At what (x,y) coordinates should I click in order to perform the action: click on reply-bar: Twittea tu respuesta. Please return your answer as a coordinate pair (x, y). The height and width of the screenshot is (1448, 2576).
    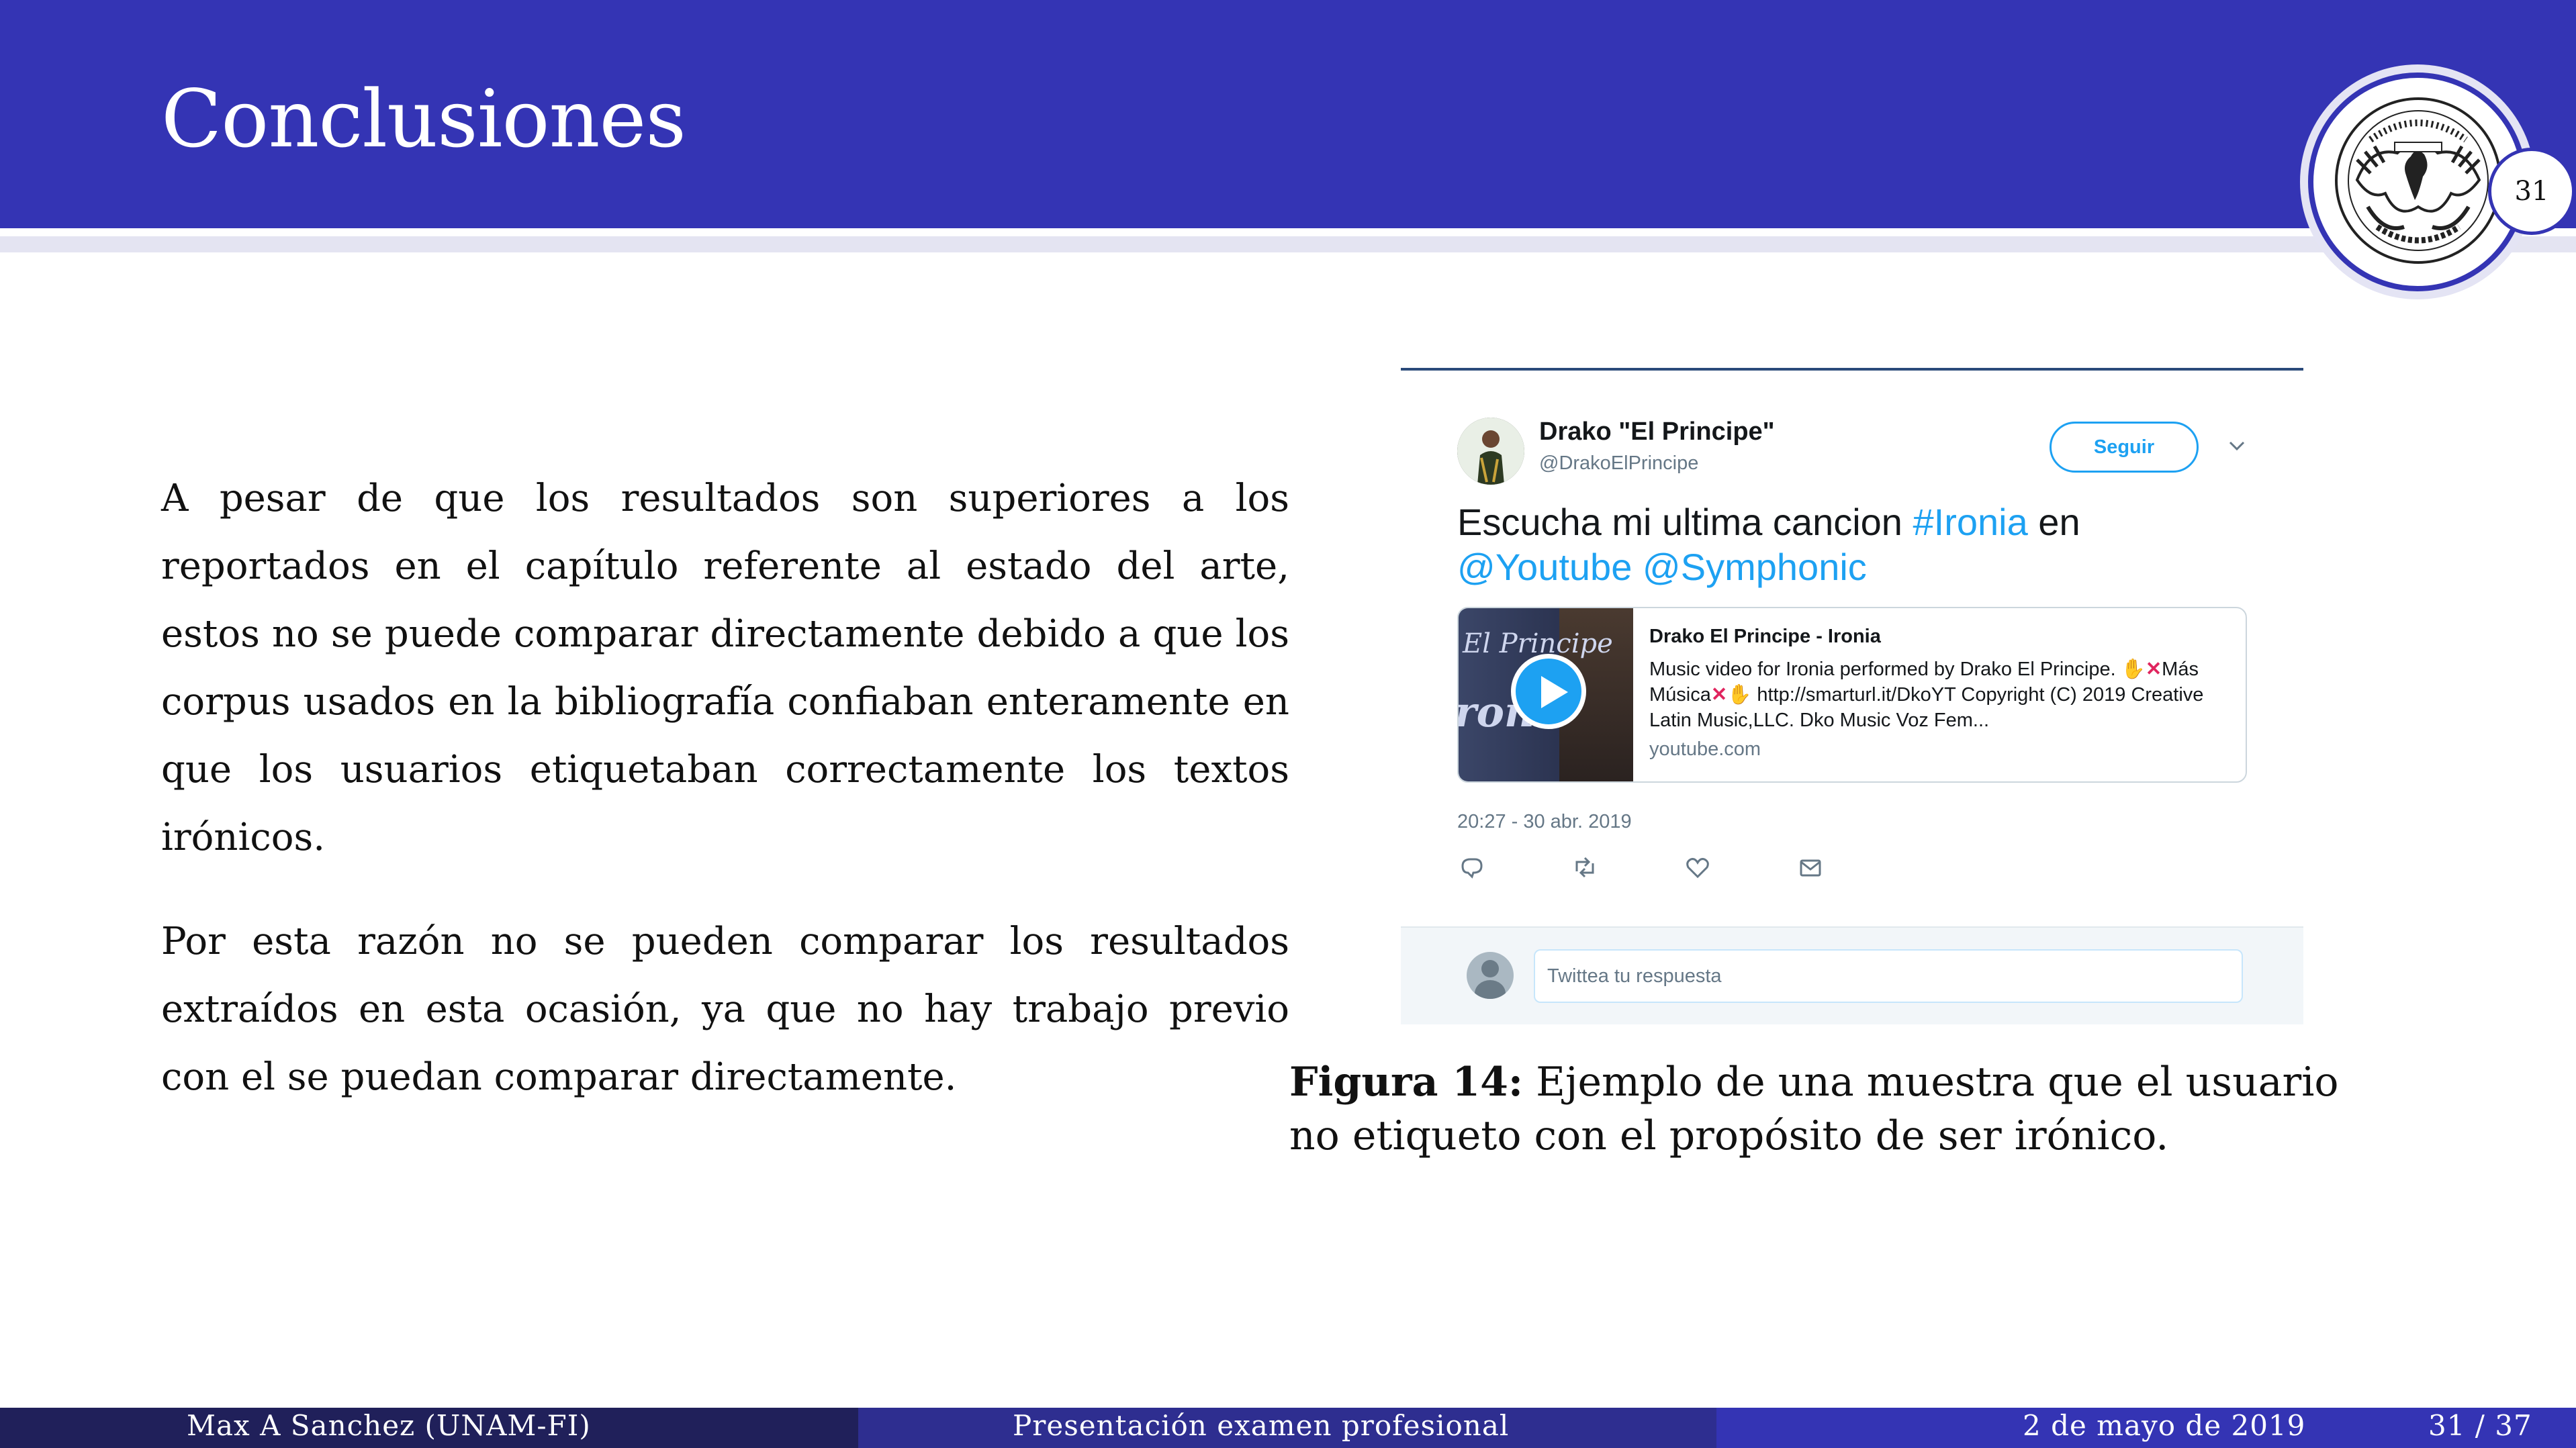
    Looking at the image, I should click on (1852, 975).